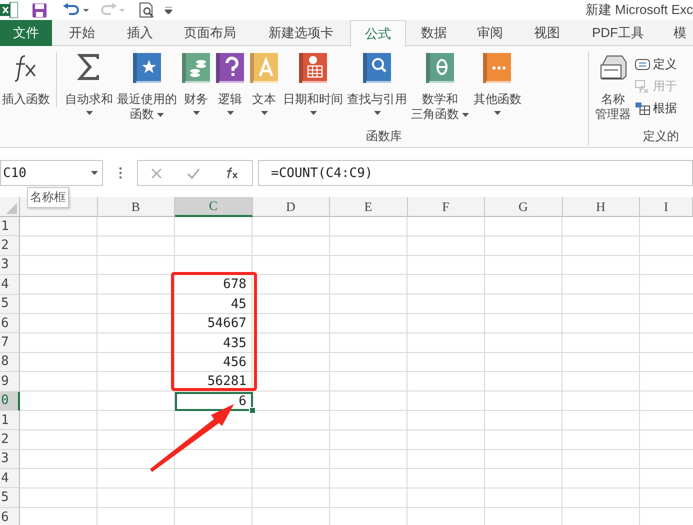 The height and width of the screenshot is (525, 693). What do you see at coordinates (227, 324) in the screenshot?
I see `table-cell-text: 54667` at bounding box center [227, 324].